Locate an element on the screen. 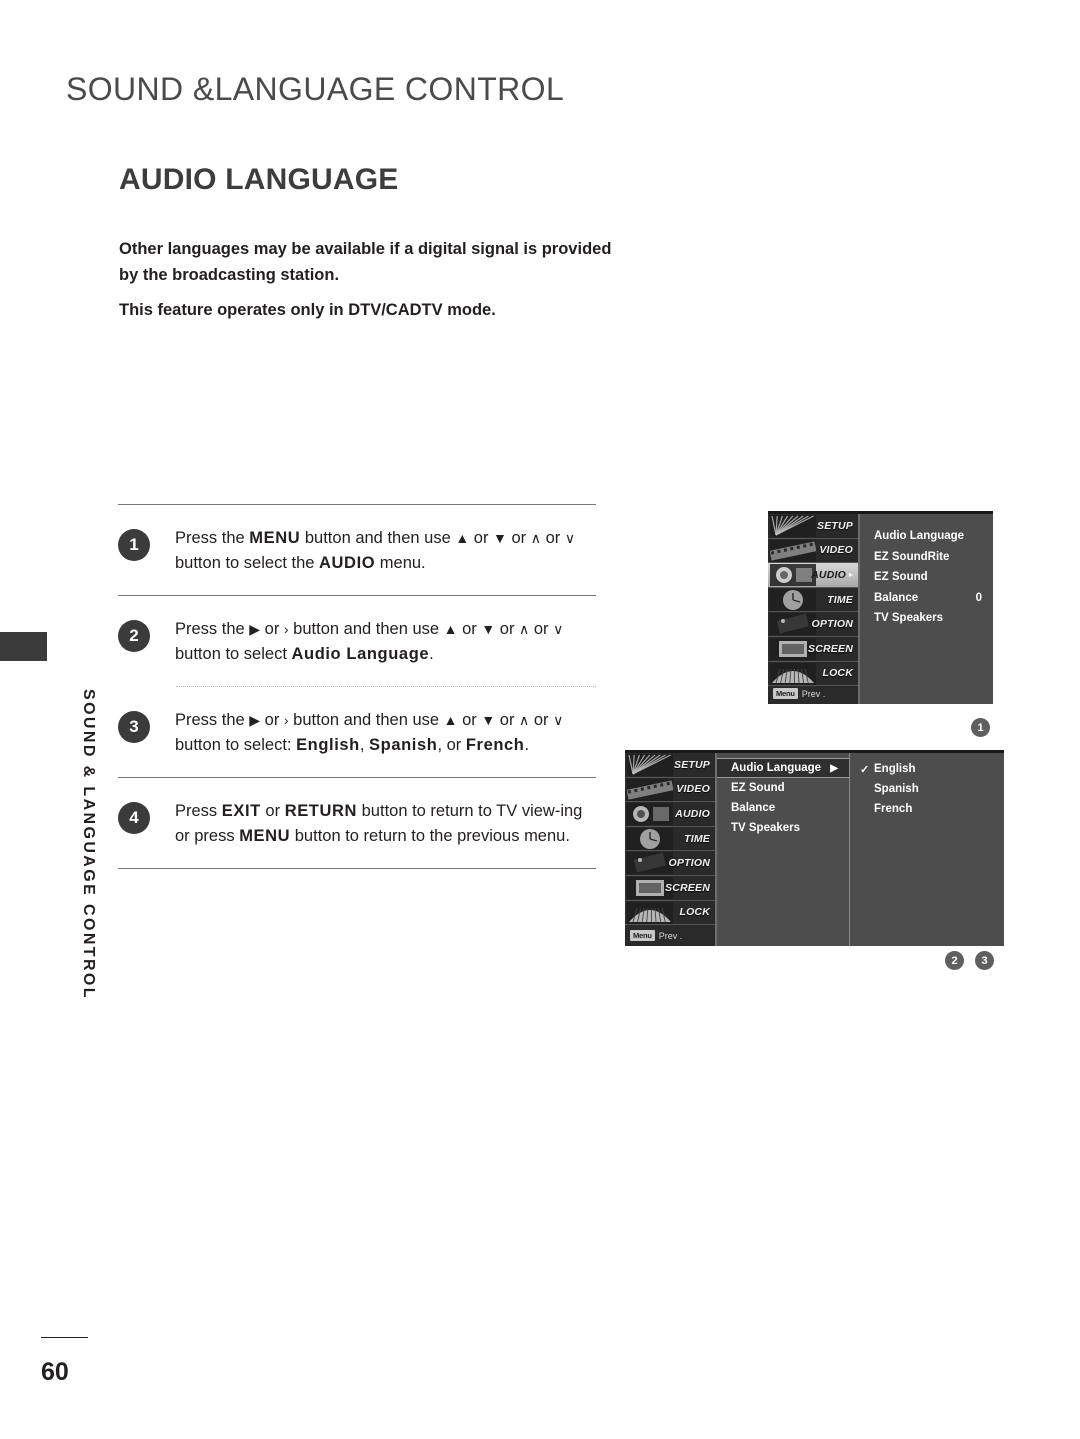 Image resolution: width=1080 pixels, height=1439 pixels. osd-category-audio: AUDIO is located at coordinates (670, 814).